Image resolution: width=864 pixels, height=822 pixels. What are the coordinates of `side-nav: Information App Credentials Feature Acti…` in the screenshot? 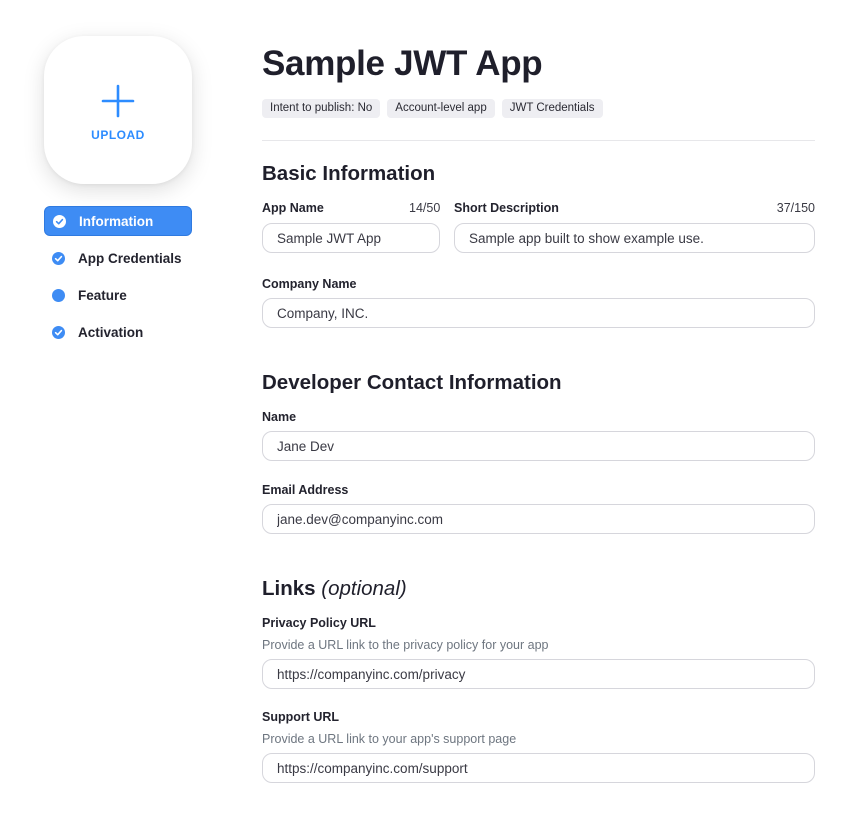 It's located at (118, 280).